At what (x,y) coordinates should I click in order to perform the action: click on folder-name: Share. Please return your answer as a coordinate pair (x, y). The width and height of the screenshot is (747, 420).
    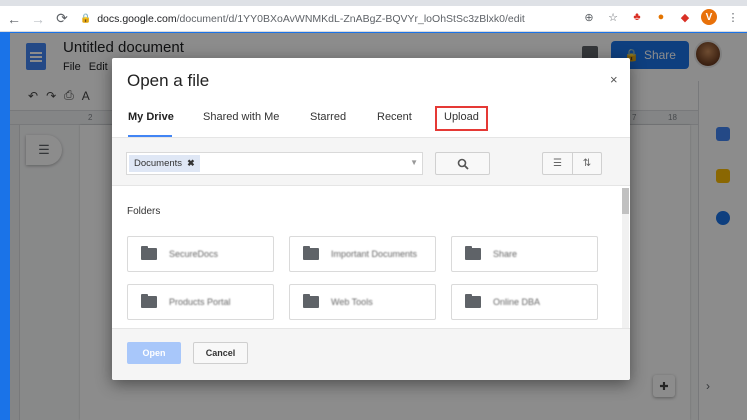
    Looking at the image, I should click on (505, 254).